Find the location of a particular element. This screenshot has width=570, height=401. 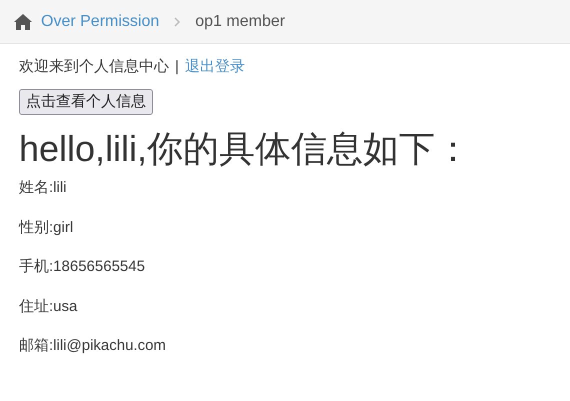

breadcrumb-link: Over Permission is located at coordinates (100, 22).